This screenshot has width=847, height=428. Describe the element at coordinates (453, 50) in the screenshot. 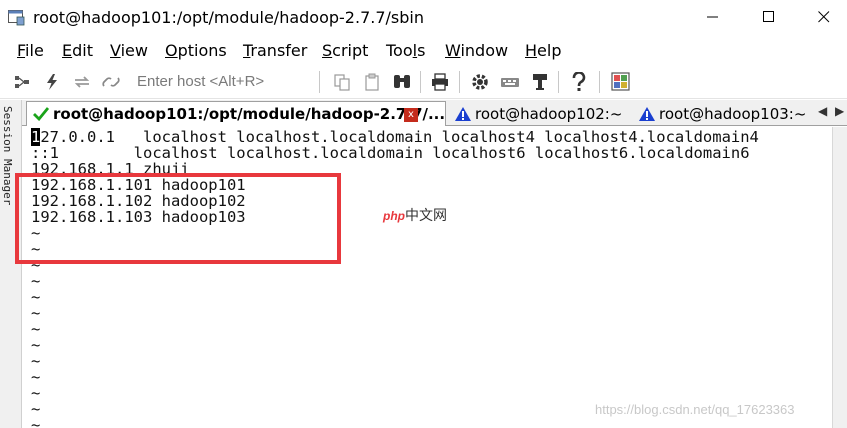

I see `menu-window-mnemonic: W` at that location.